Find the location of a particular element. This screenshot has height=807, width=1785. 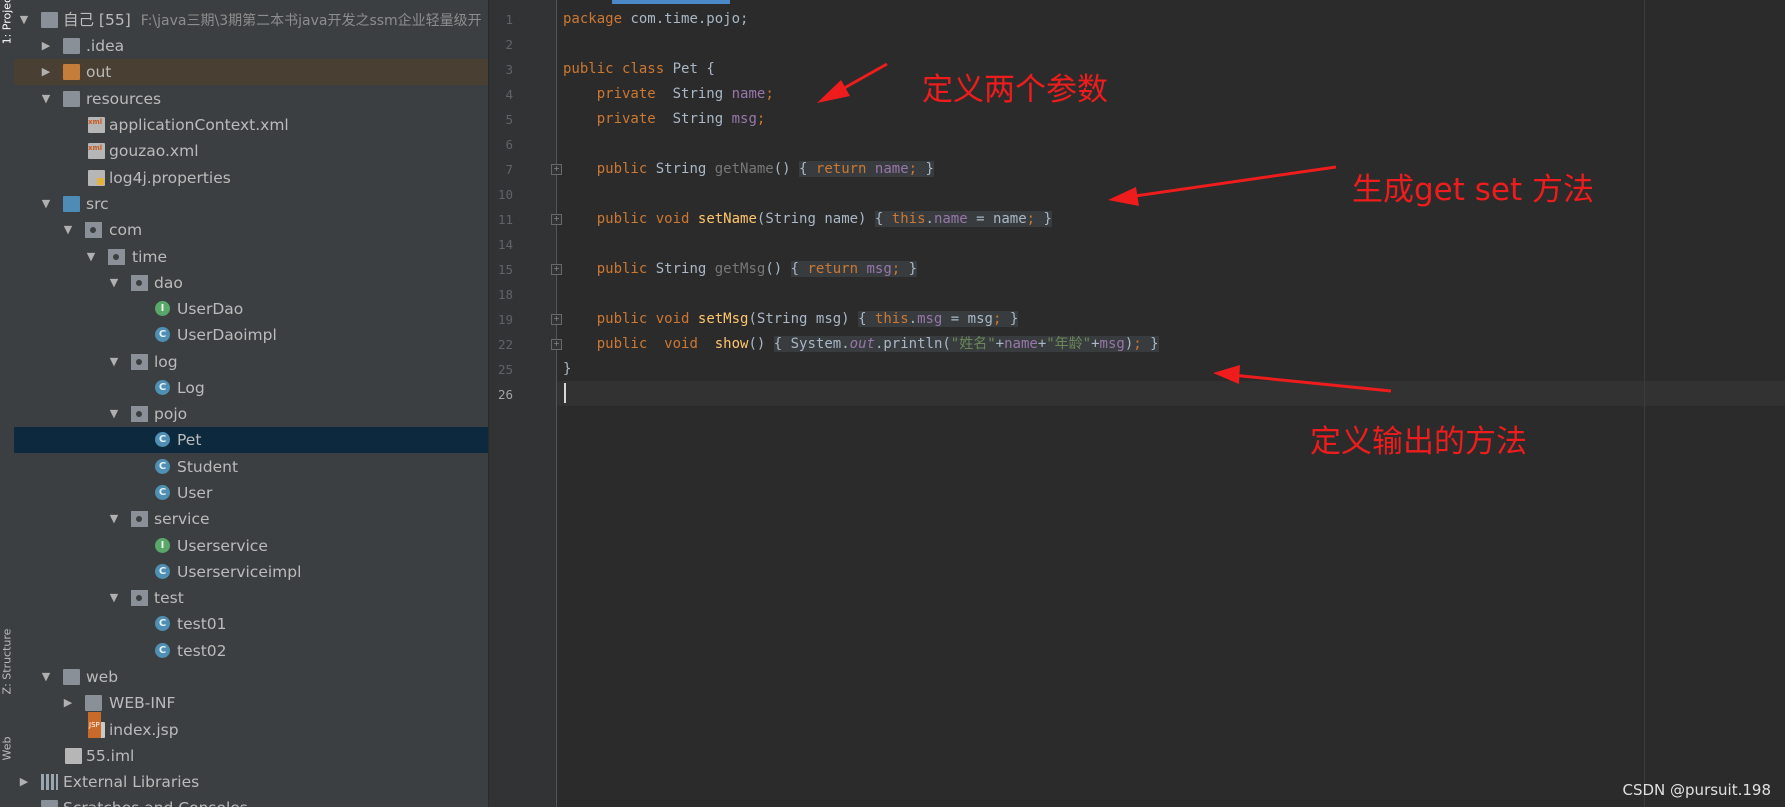

annotation-show: 定义输出的方法 is located at coordinates (1418, 442).